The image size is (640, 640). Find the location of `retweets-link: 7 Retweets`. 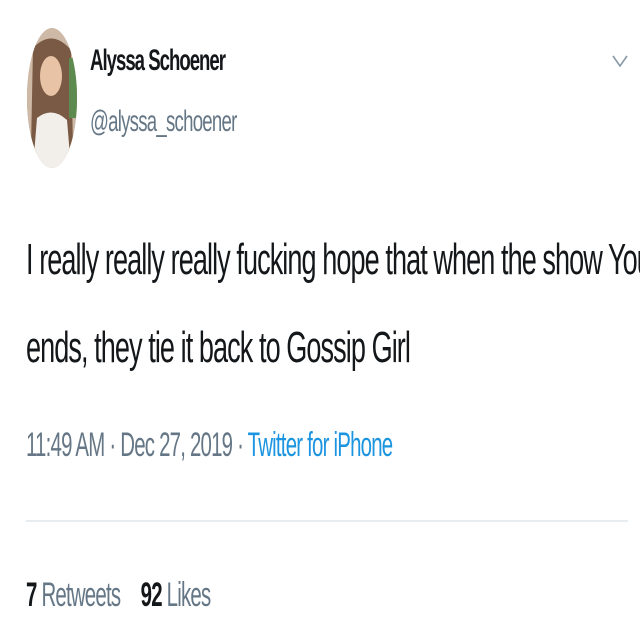

retweets-link: 7 Retweets is located at coordinates (73, 595).